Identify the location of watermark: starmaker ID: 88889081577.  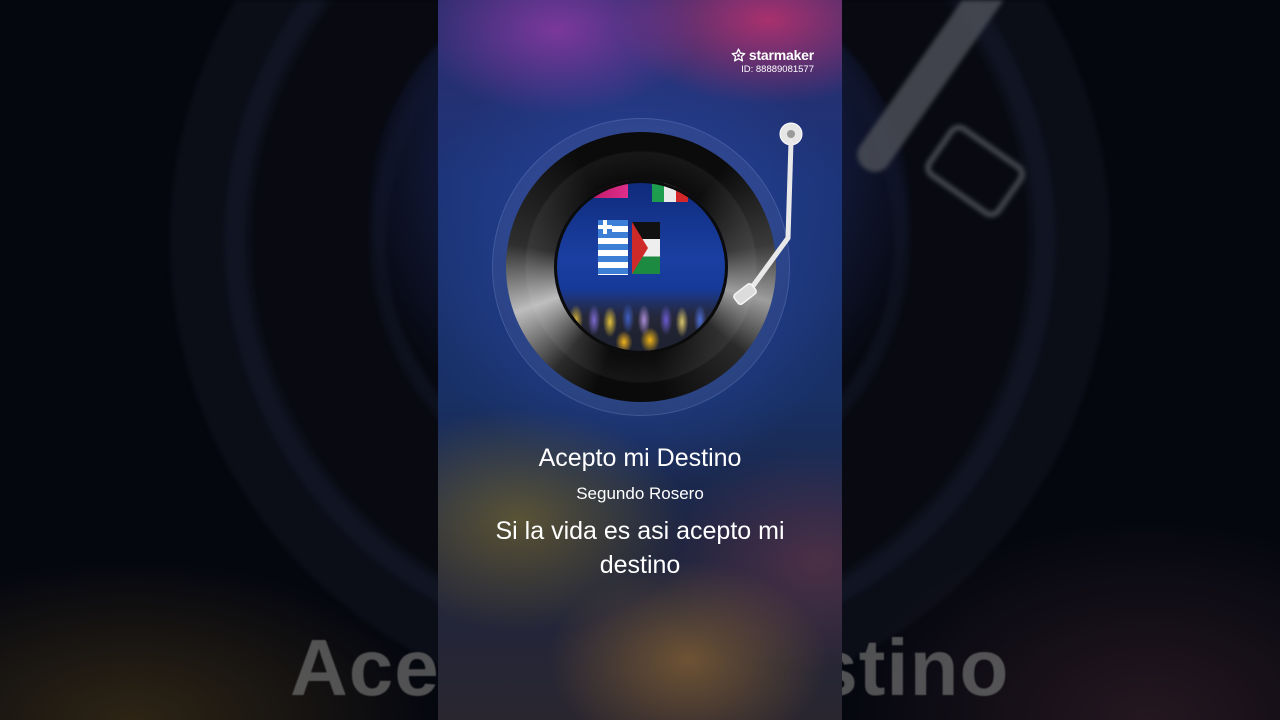
(772, 61).